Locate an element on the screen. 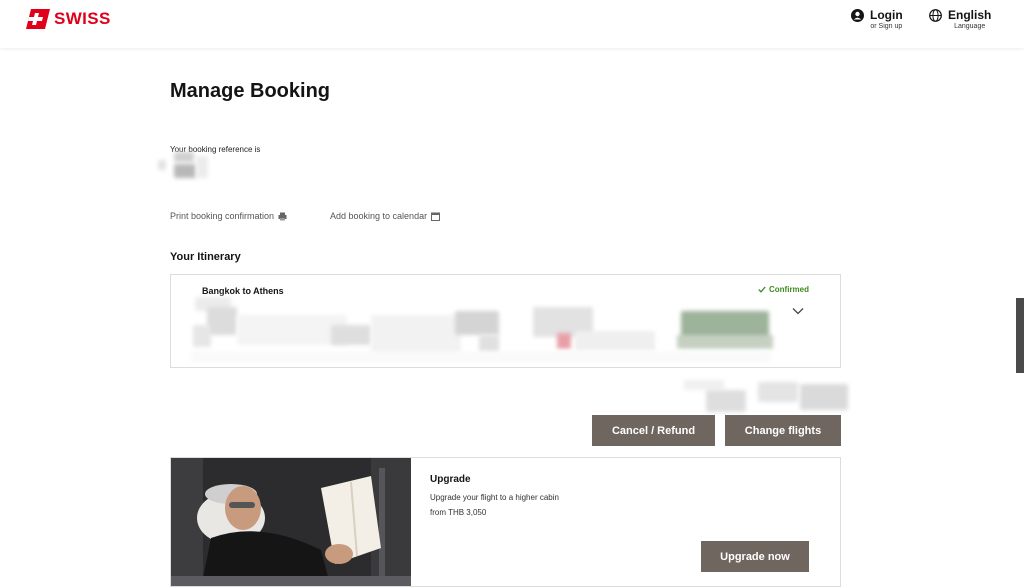 The height and width of the screenshot is (587, 1024). upgrade-promo-image is located at coordinates (291, 522).